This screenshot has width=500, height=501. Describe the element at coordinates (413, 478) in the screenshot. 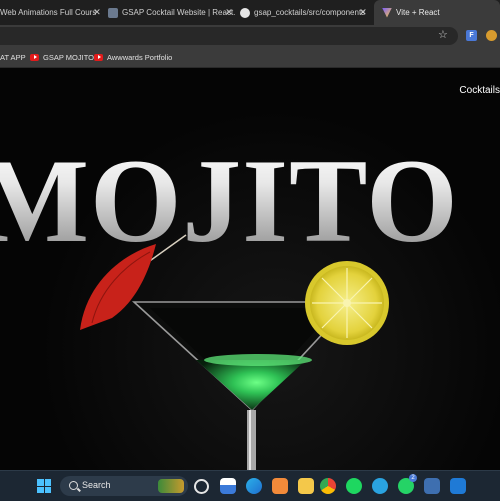

I see `whatsapp-badge: 2` at that location.